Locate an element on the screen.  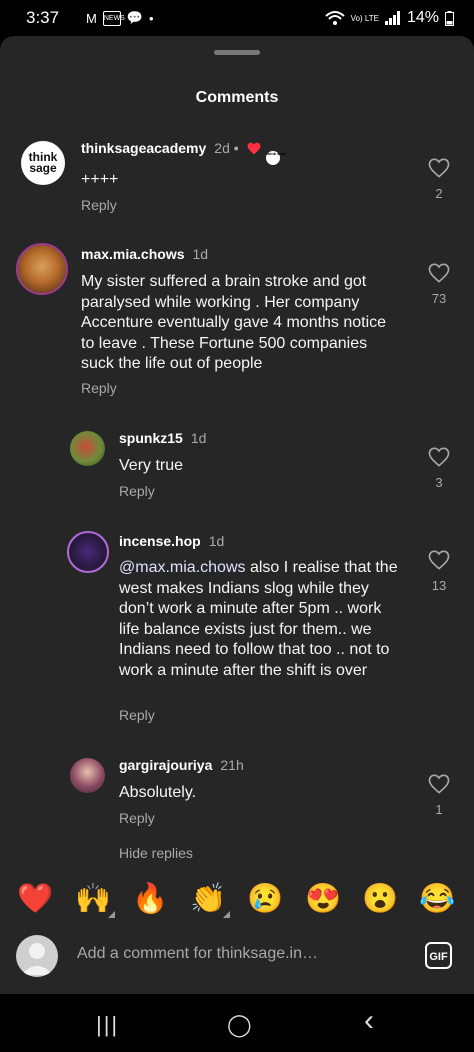
battery-icon is located at coordinates (449, 18).